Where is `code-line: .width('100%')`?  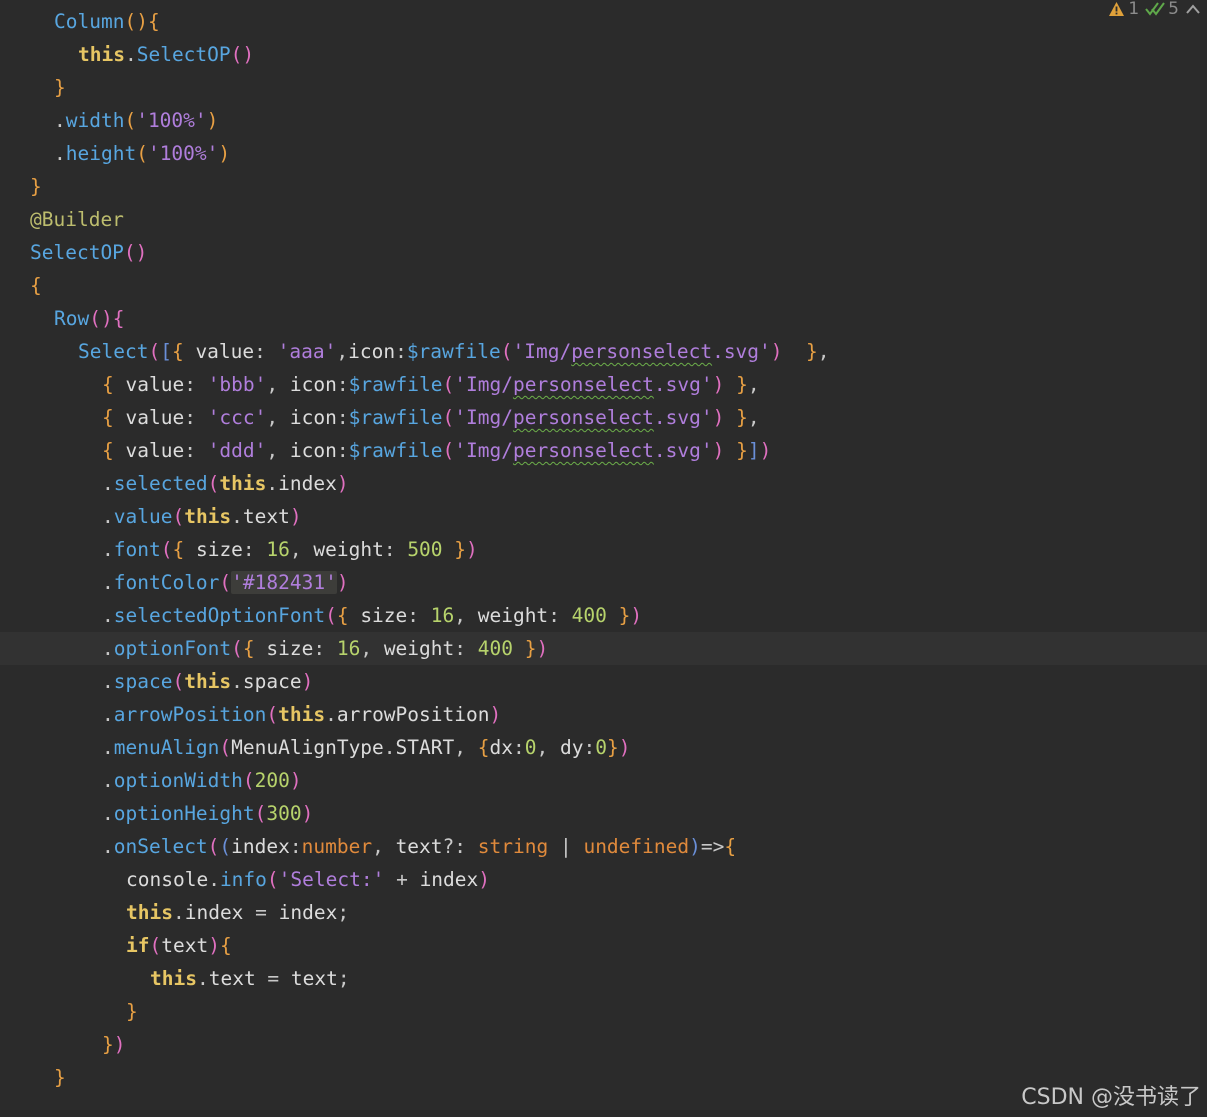 code-line: .width('100%') is located at coordinates (603, 120).